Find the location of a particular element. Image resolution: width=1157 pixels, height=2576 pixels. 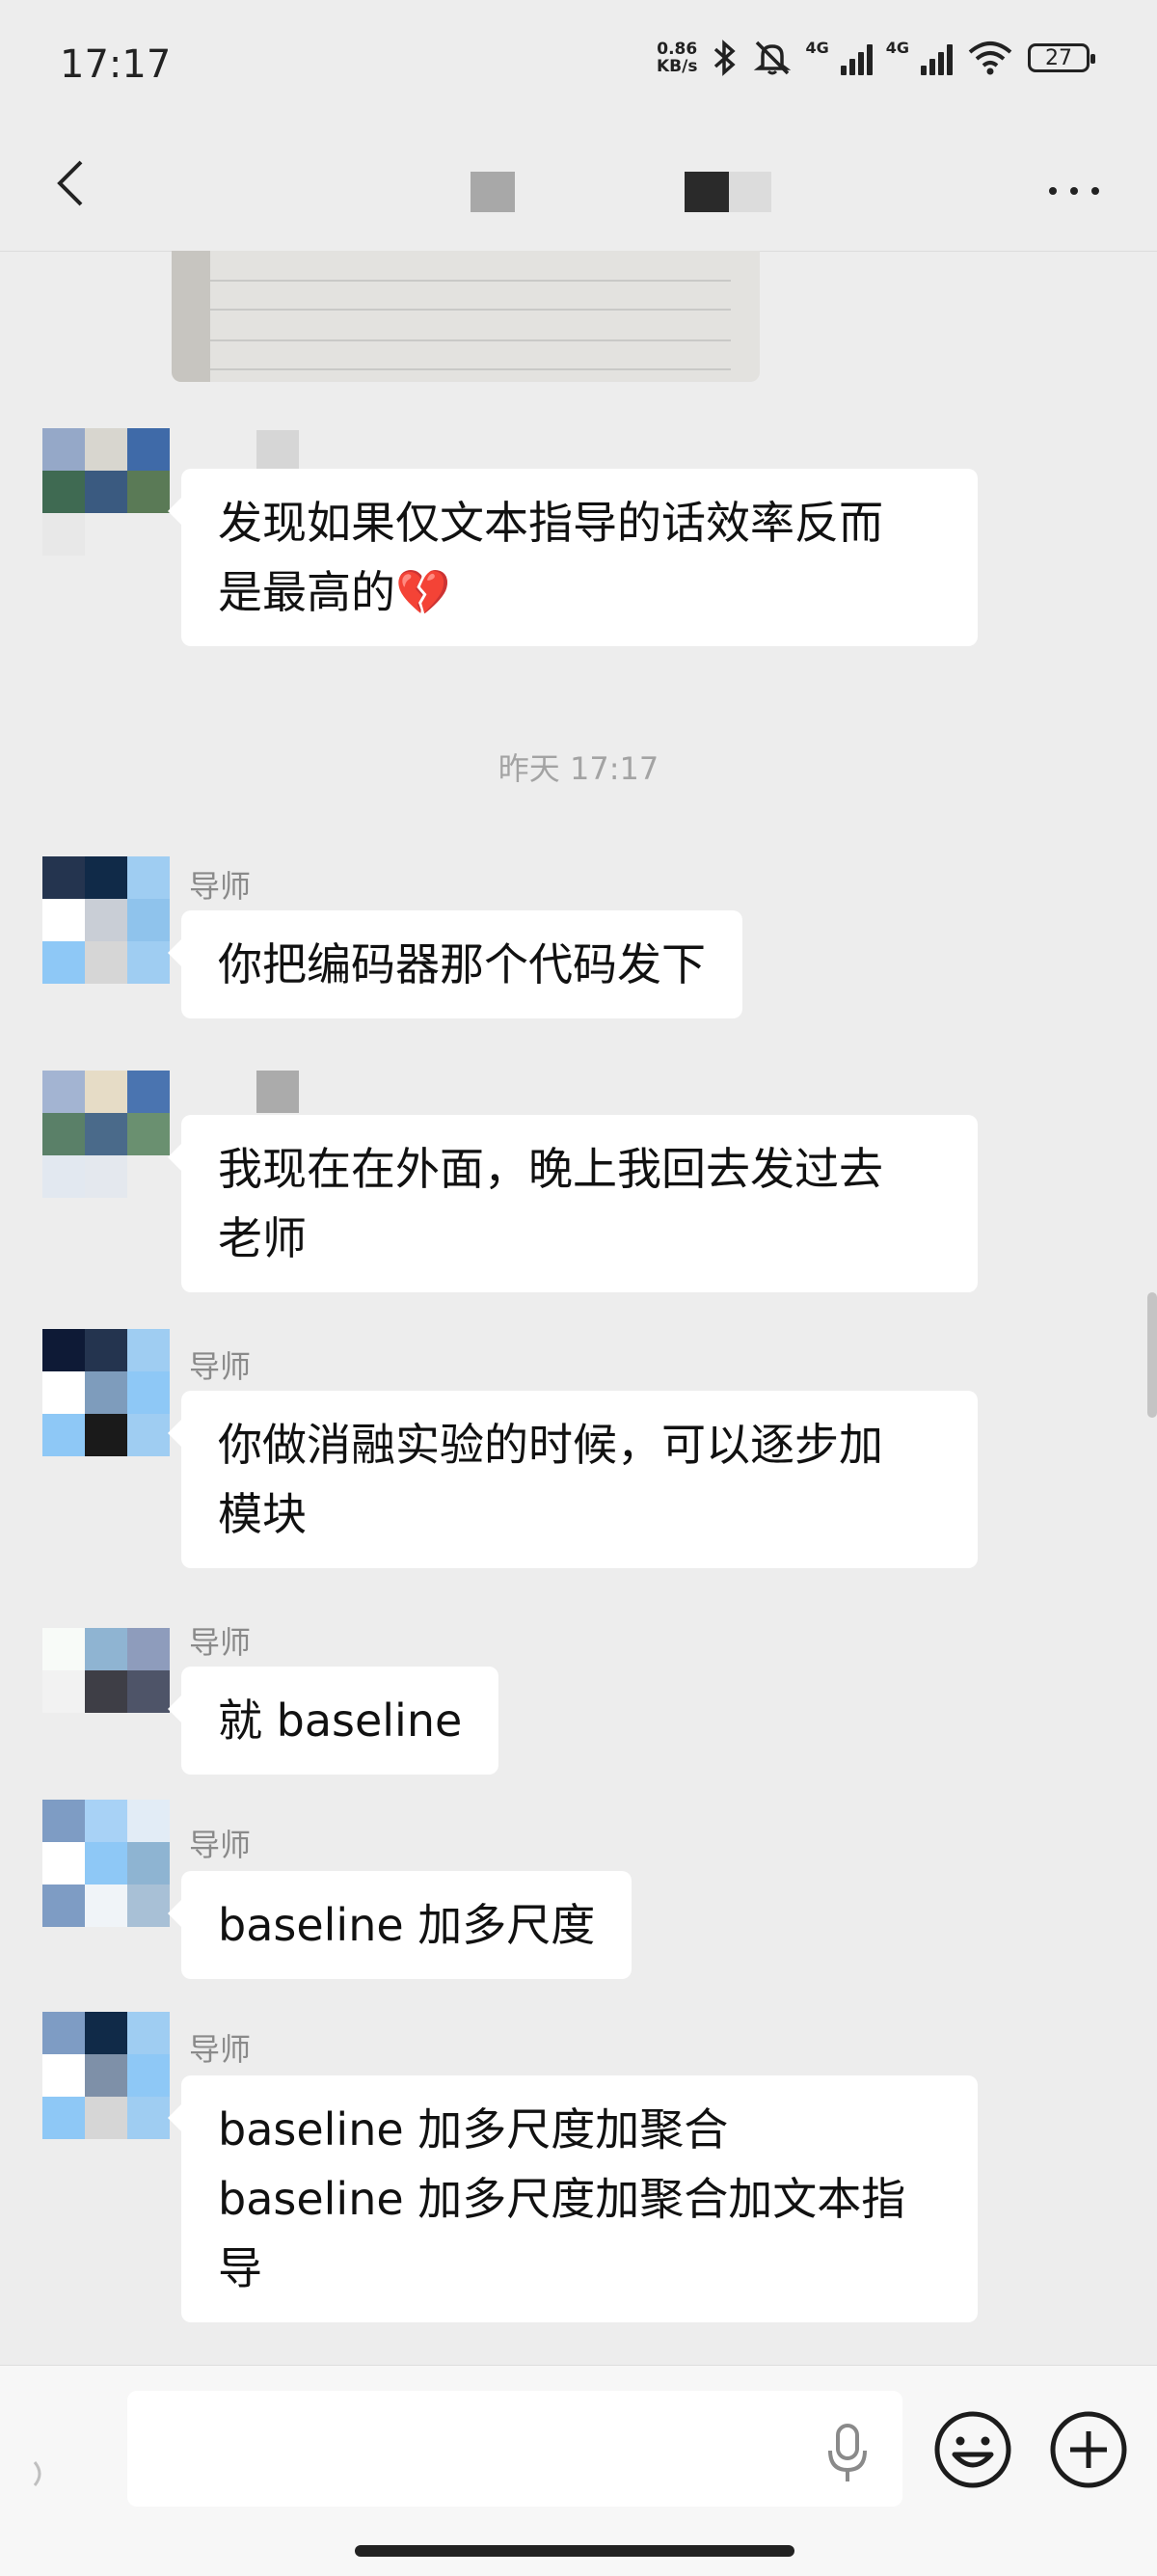

message-text: baseline 加多尺度 is located at coordinates (407, 1925).